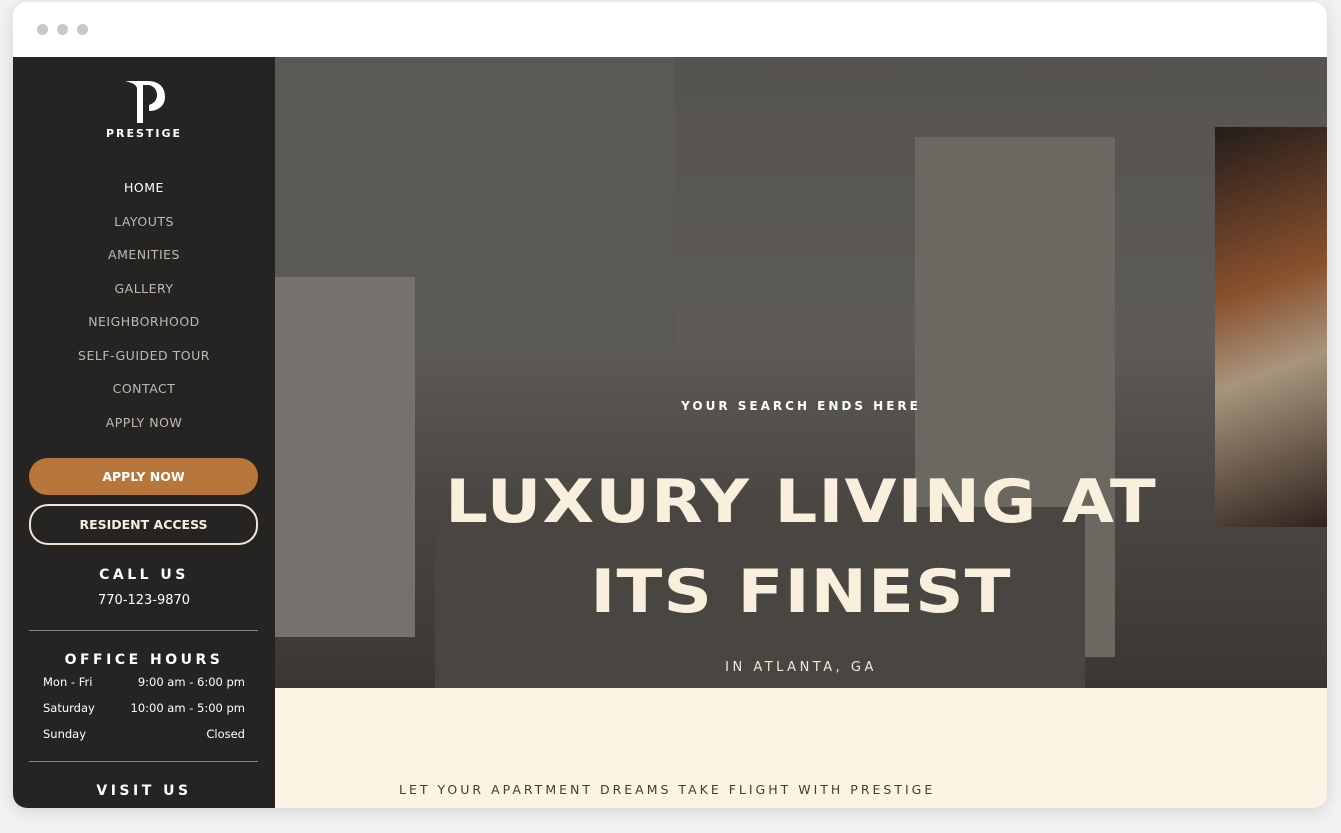  I want to click on hours-day: Mon - Fri, so click(68, 682).